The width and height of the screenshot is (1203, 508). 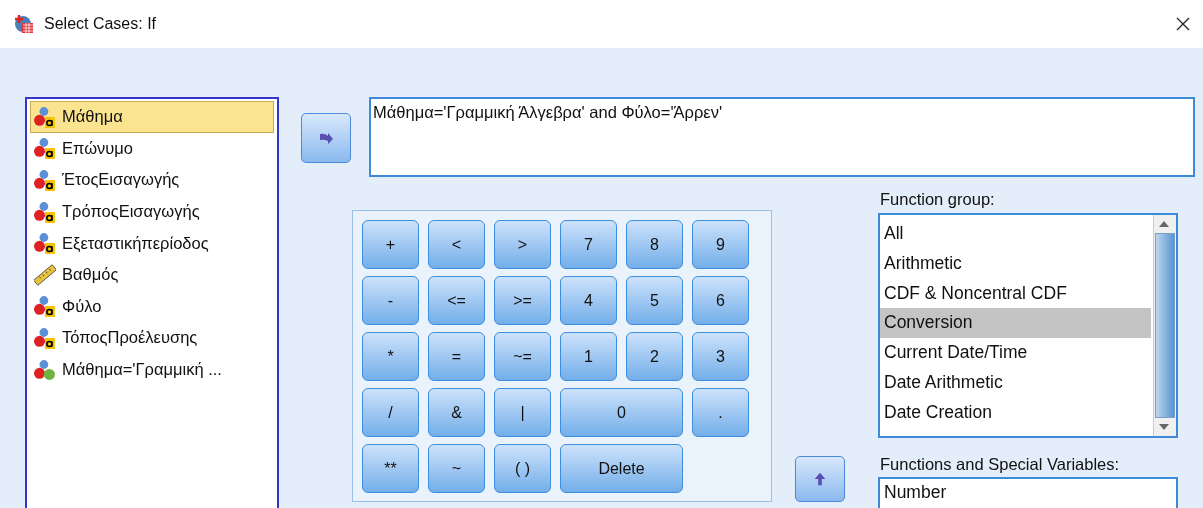 I want to click on keypad-key: *, so click(x=390, y=356).